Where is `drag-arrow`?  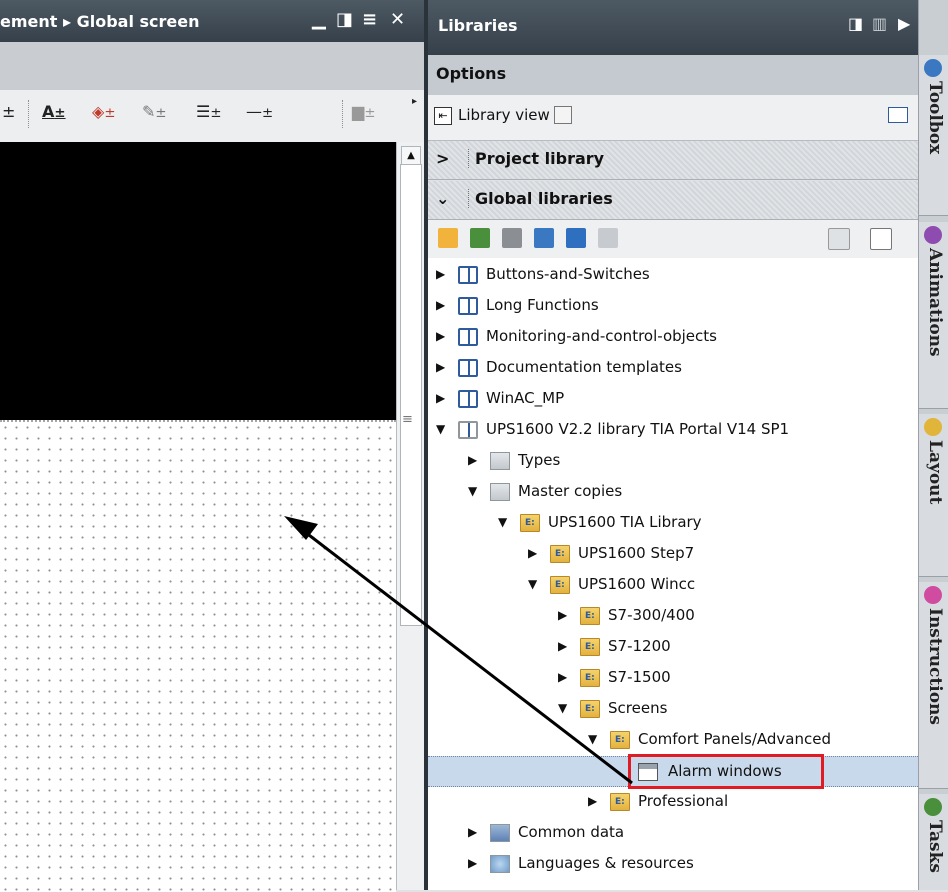 drag-arrow is located at coordinates (458, 650).